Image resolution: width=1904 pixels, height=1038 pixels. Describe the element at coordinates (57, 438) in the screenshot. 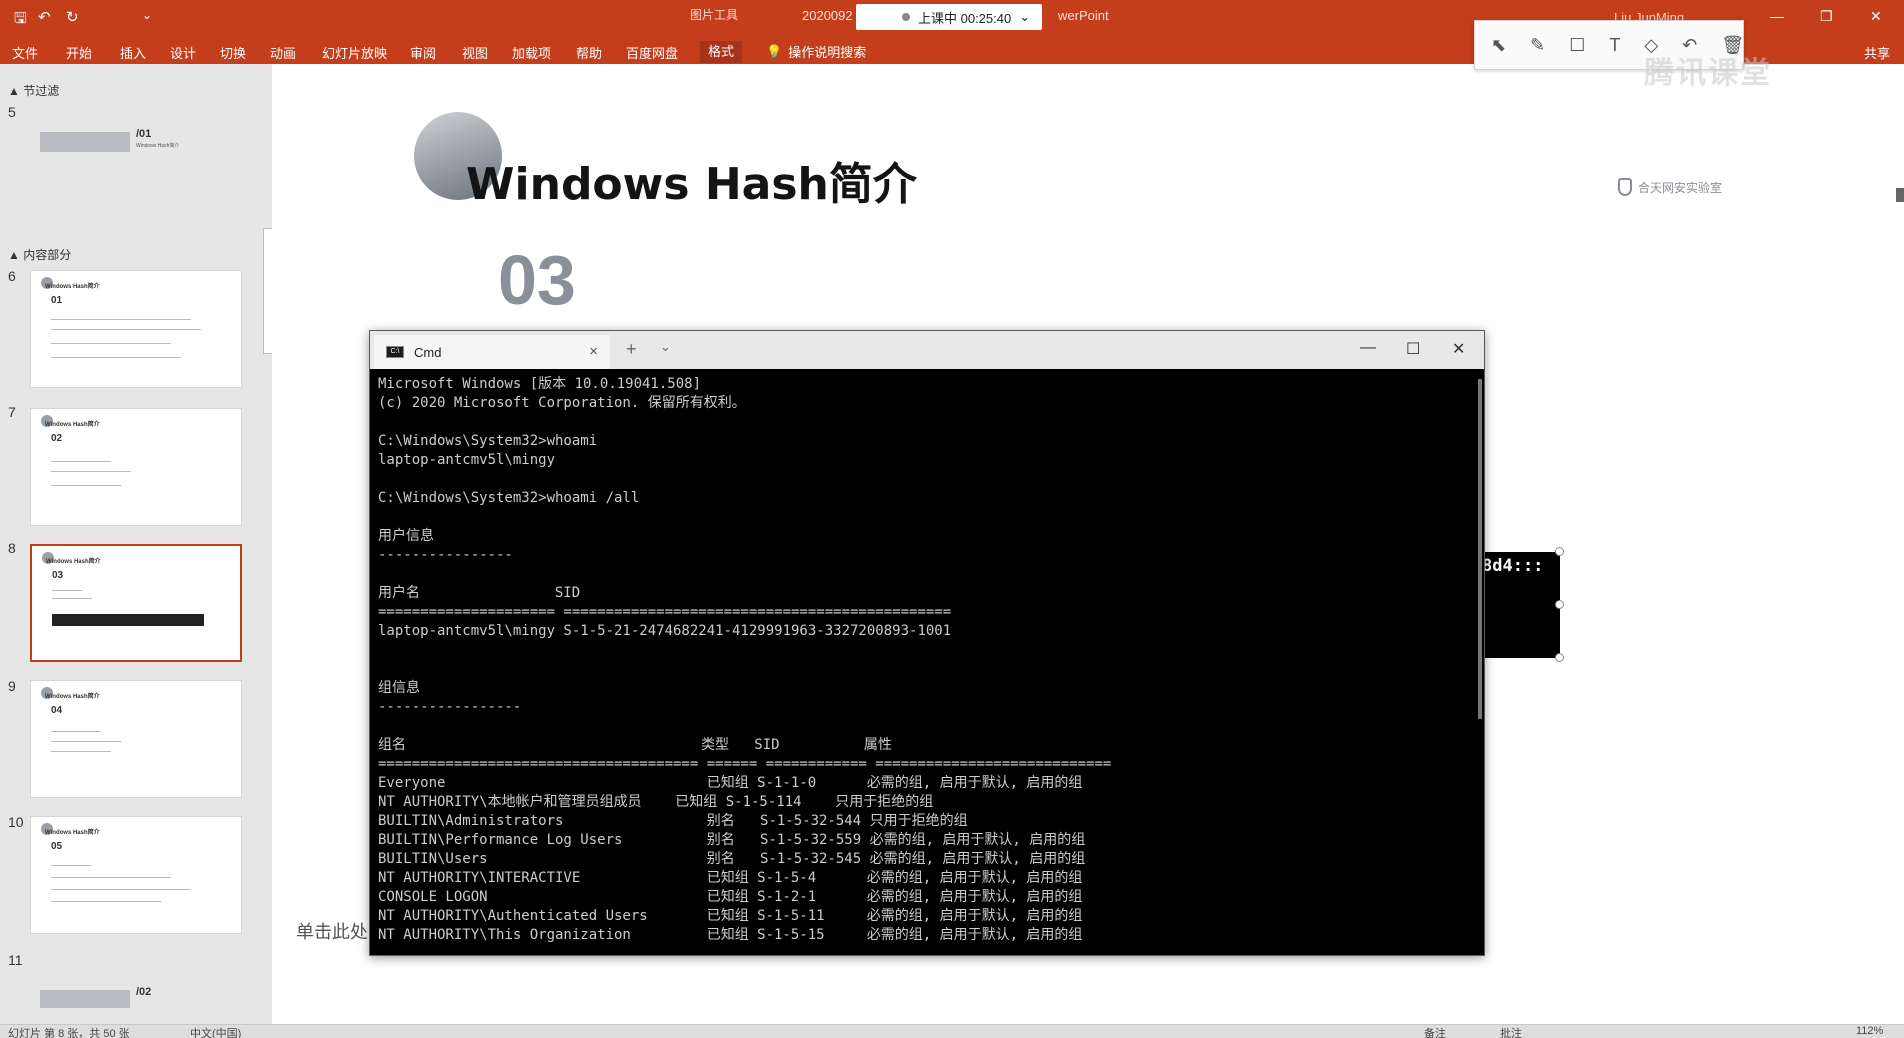

I see `thumb-number: 02` at that location.